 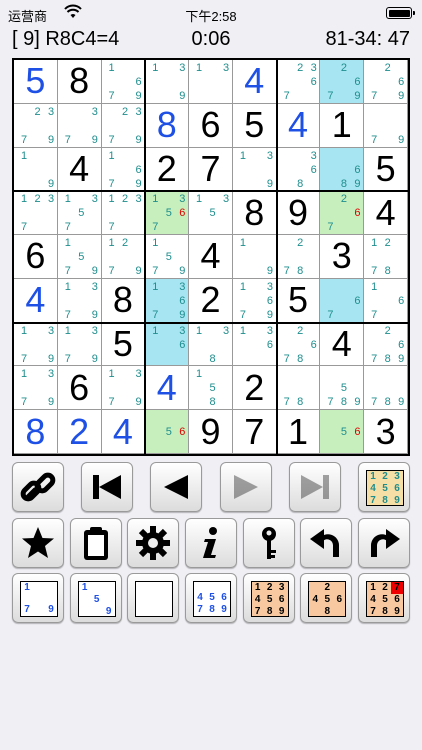 I want to click on cell-r4c6: 8, so click(x=254, y=213).